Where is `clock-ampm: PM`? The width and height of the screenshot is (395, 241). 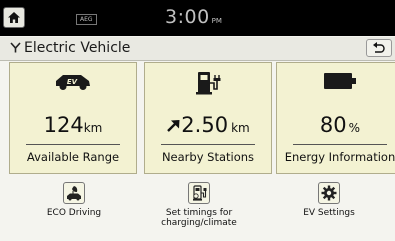 clock-ampm: PM is located at coordinates (216, 21).